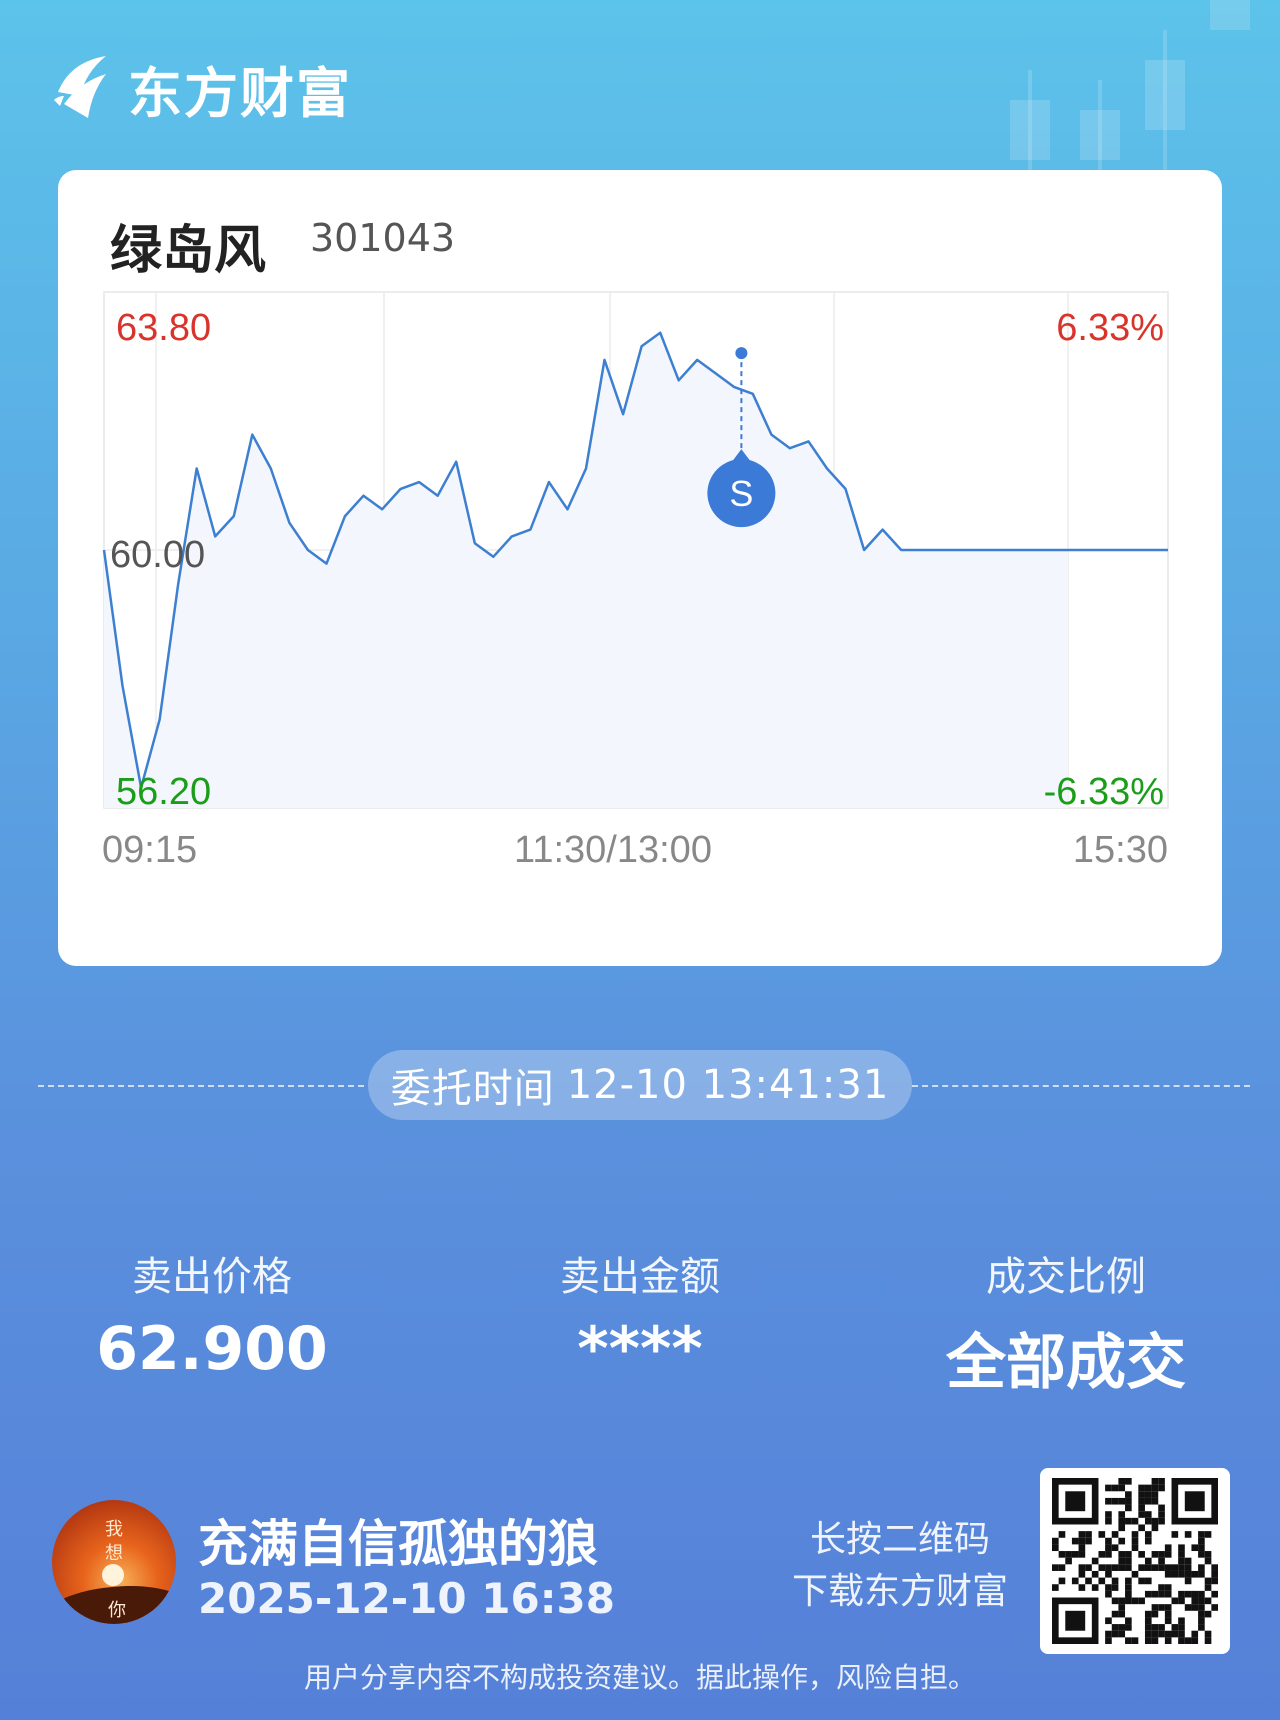 This screenshot has height=1720, width=1280. What do you see at coordinates (149, 850) in the screenshot?
I see `x-label-open: 09:15` at bounding box center [149, 850].